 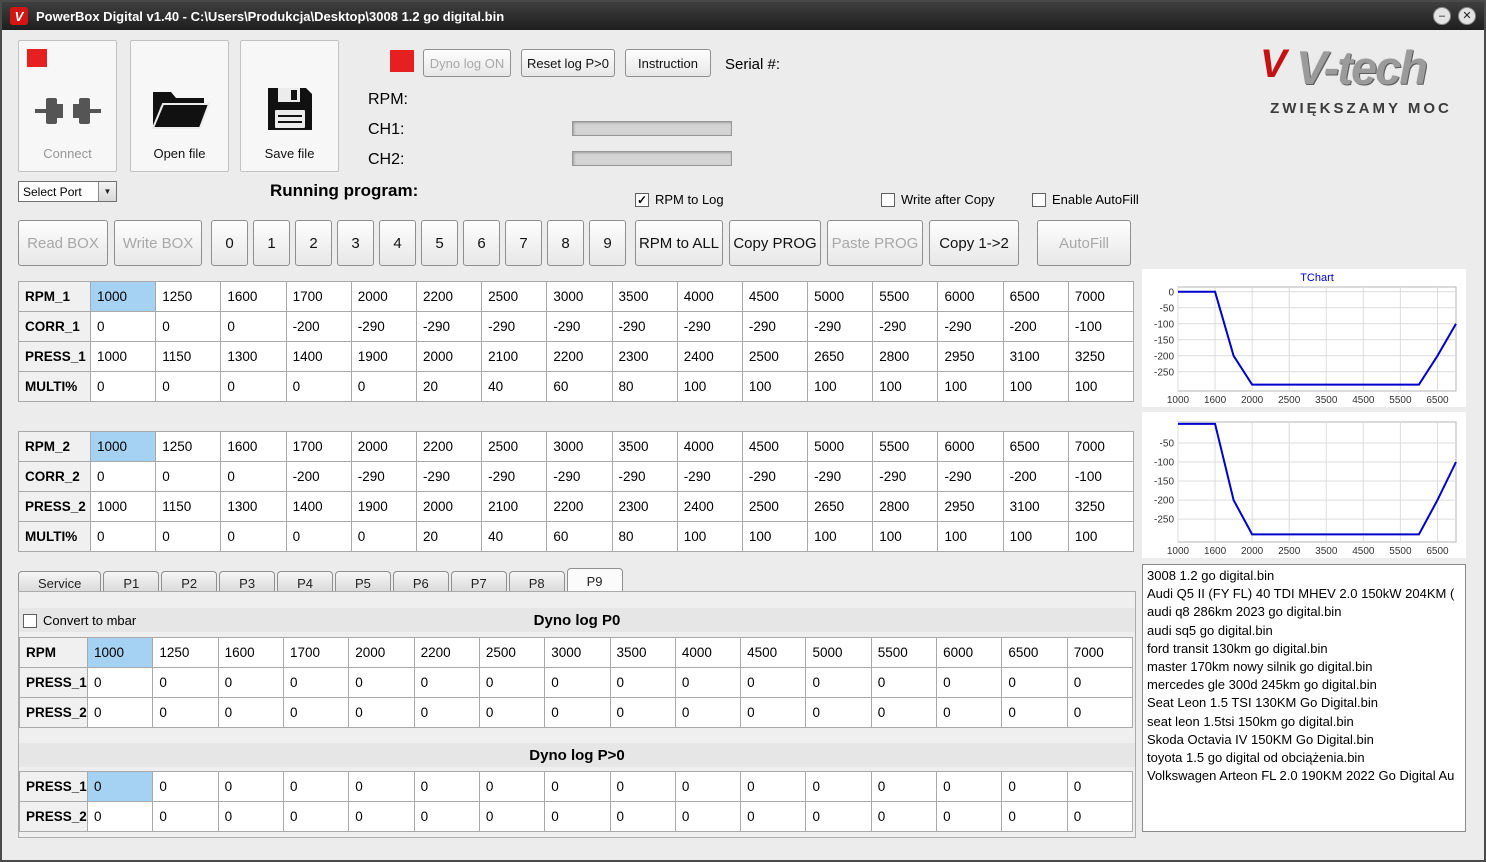 What do you see at coordinates (709, 446) in the screenshot?
I see `table-cell: 4000` at bounding box center [709, 446].